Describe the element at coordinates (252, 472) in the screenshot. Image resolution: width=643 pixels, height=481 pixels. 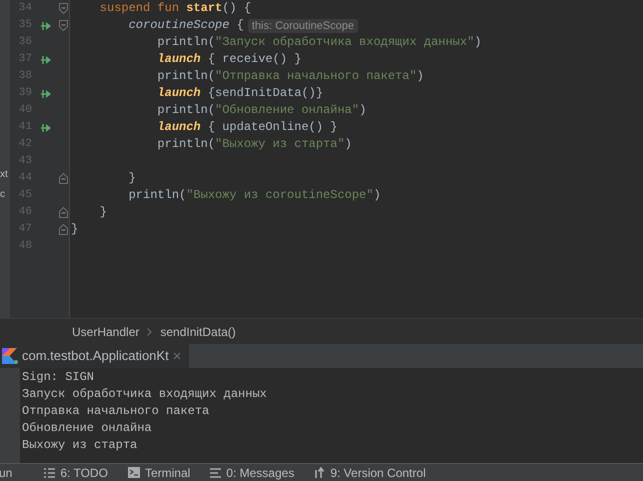
I see `tool-window-button: 0: Messages` at that location.